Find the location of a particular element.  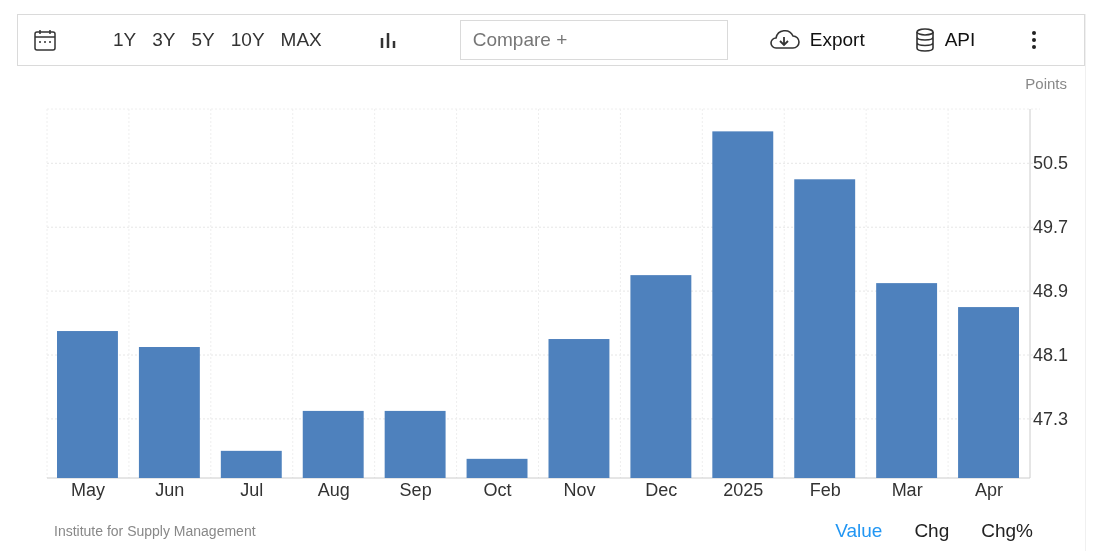

x-axis-label: Nov is located at coordinates (579, 490).